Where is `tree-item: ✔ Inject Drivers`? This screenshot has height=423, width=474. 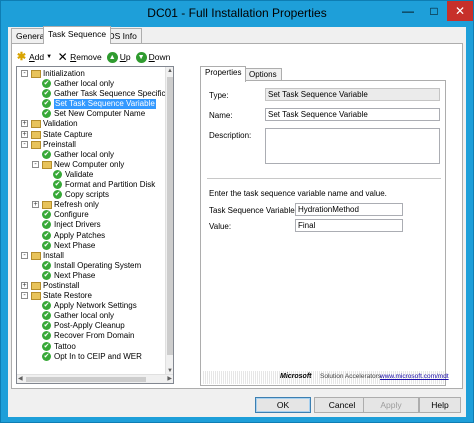 tree-item: ✔ Inject Drivers is located at coordinates (92, 225).